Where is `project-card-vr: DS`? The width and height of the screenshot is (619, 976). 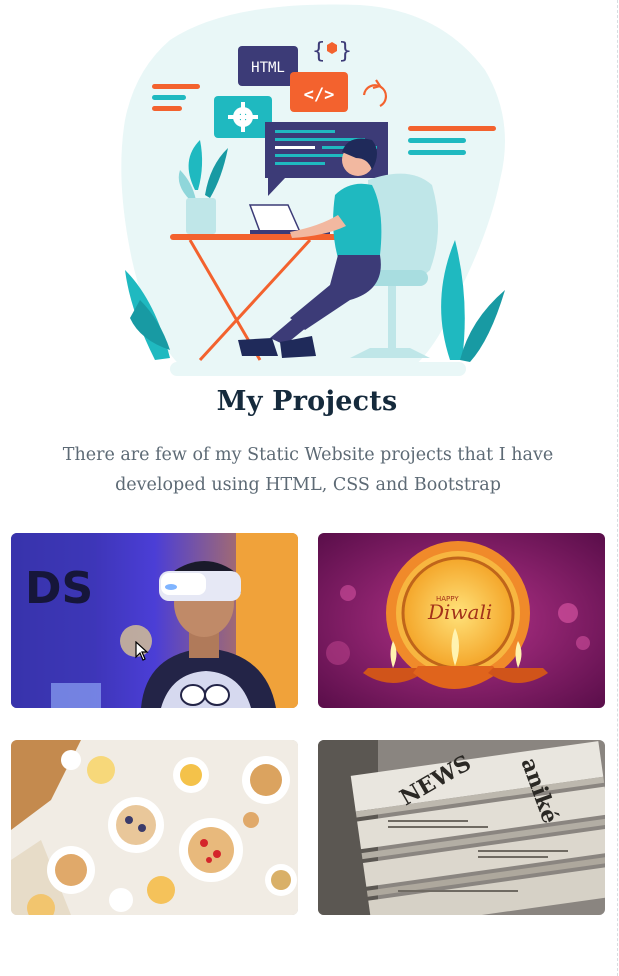
project-card-vr: DS is located at coordinates (154, 620).